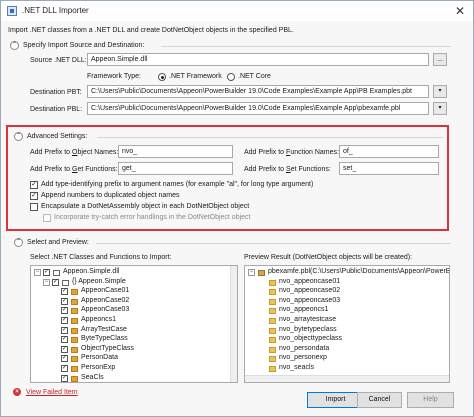 The image size is (474, 417). What do you see at coordinates (347, 330) in the screenshot?
I see `right-tree-row: nvo_bytetypeclass` at bounding box center [347, 330].